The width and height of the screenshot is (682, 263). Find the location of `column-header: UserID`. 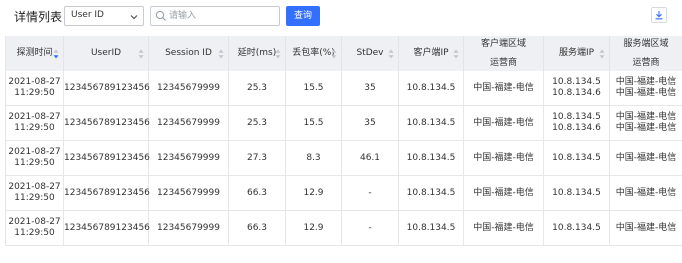

column-header: UserID is located at coordinates (106, 53).